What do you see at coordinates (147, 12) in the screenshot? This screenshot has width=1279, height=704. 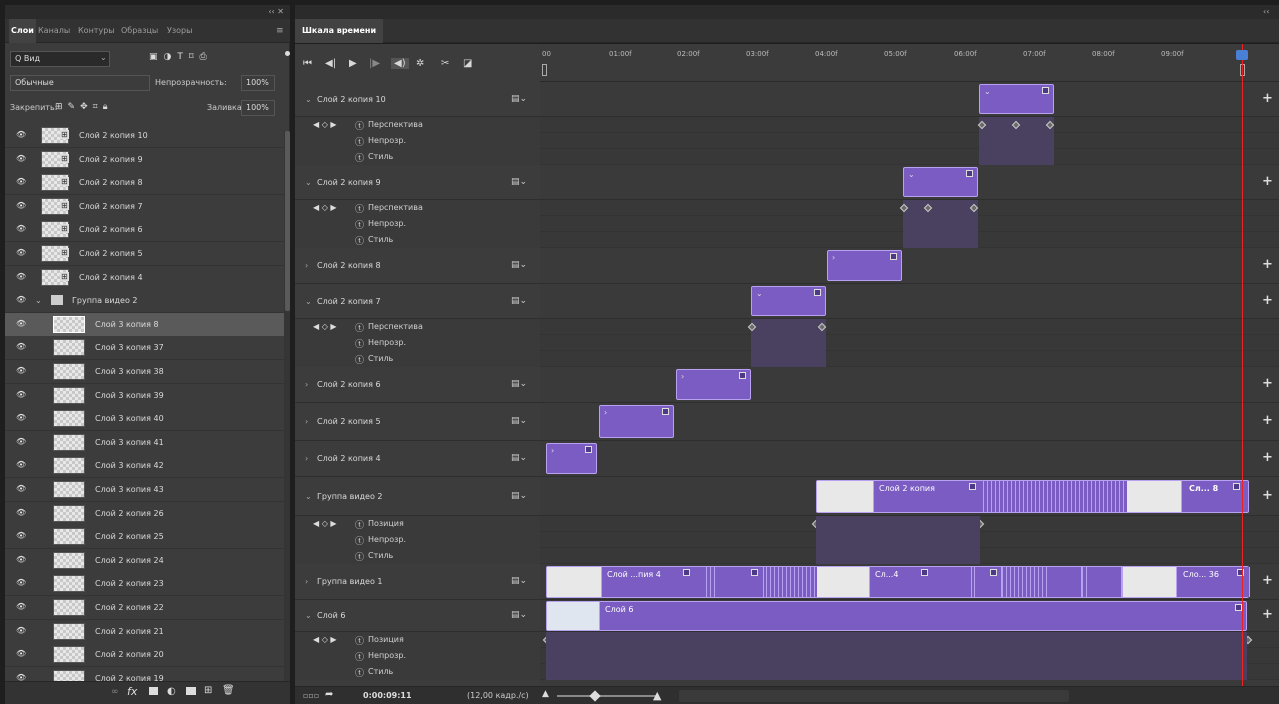 I see `panel-collapse-bar: ‹‹ ✕` at bounding box center [147, 12].